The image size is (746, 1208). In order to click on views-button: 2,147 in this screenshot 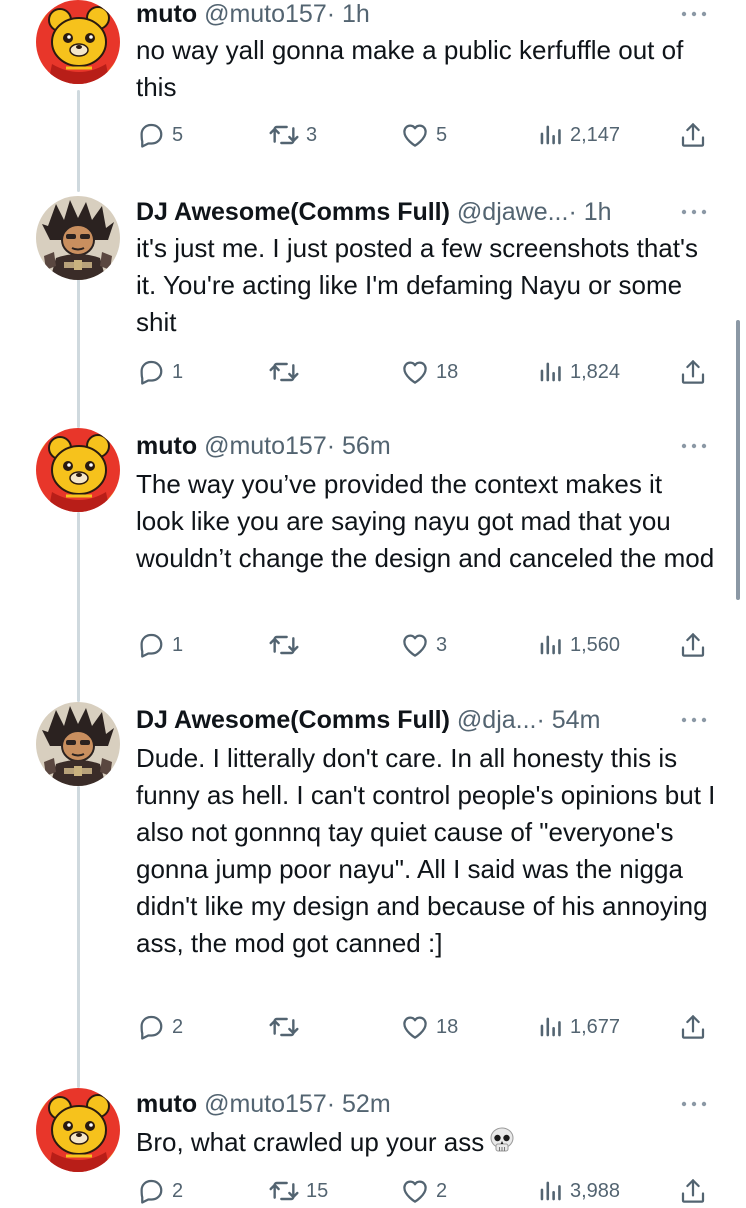, I will do `click(578, 135)`.